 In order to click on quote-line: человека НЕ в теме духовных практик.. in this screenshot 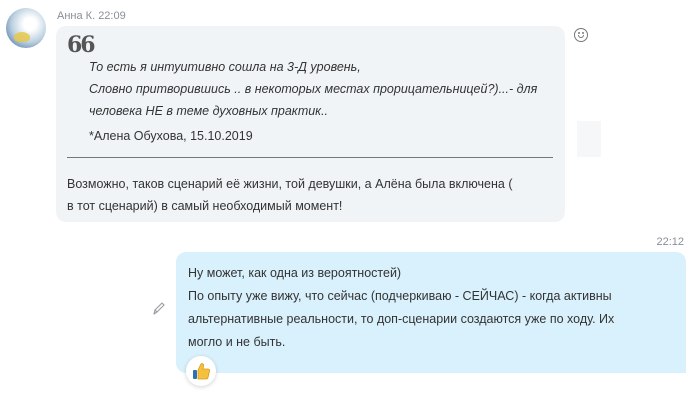, I will do `click(209, 111)`.